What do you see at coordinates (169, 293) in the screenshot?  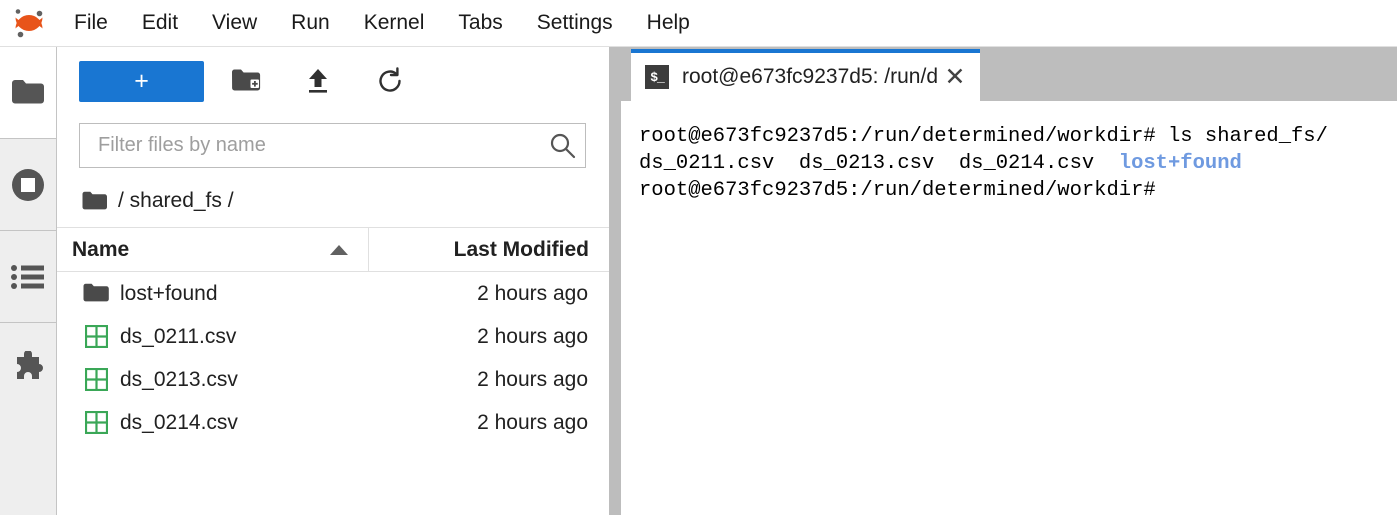 I see `file-name: lost+found` at bounding box center [169, 293].